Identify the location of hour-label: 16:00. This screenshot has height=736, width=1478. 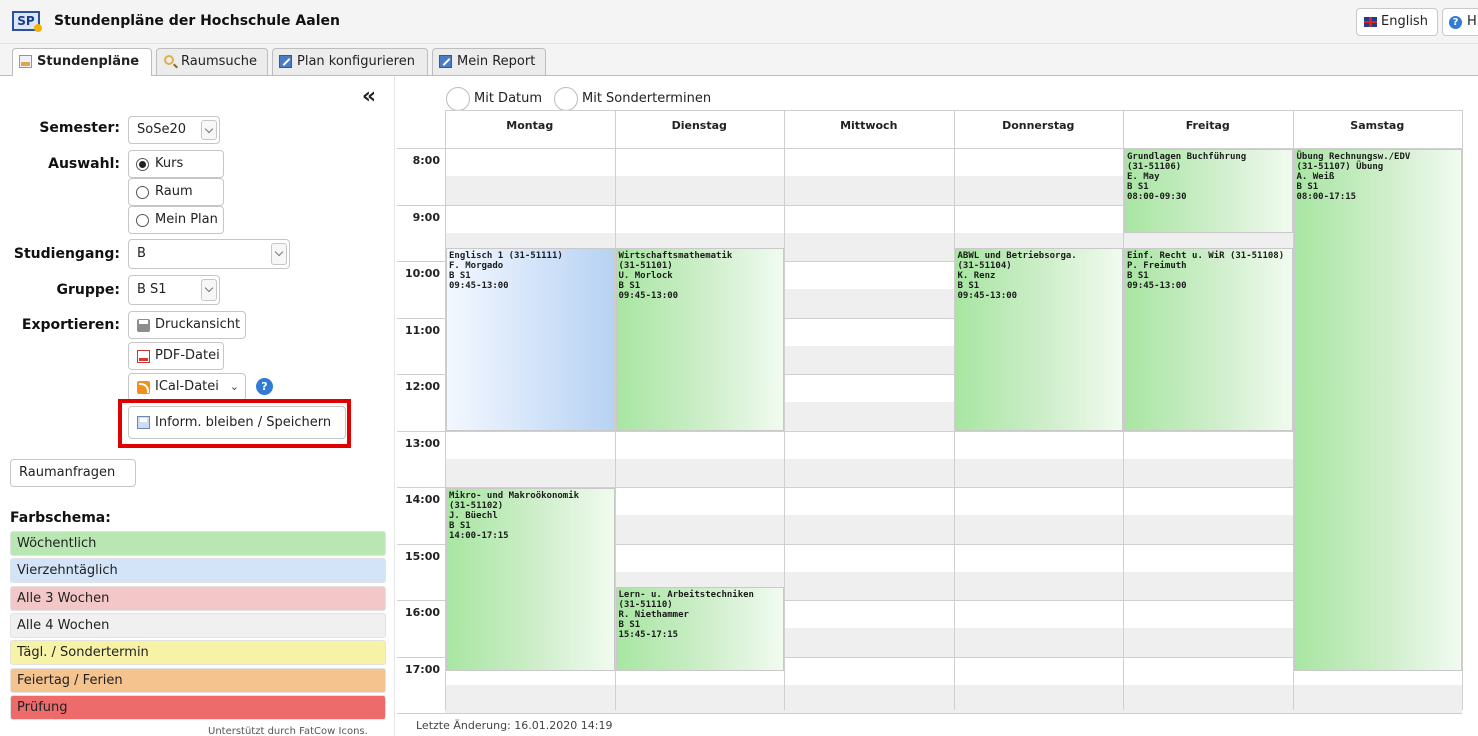
(422, 612).